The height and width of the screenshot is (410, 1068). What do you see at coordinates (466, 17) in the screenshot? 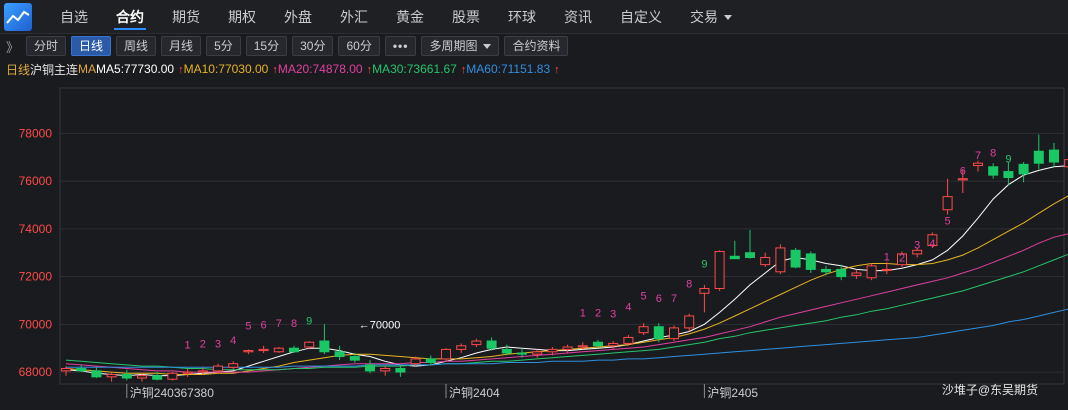
I see `nav-gupiao: 股票` at bounding box center [466, 17].